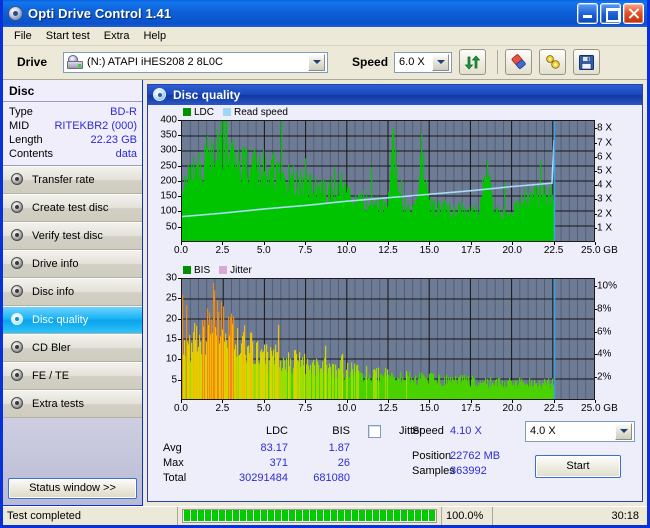 This screenshot has width=650, height=528. Describe the element at coordinates (55, 263) in the screenshot. I see `sidebar-item-label: Drive info` at that location.